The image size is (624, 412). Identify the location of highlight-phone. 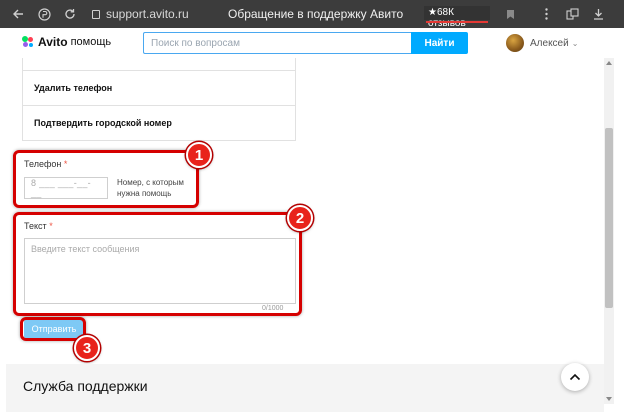
(106, 179).